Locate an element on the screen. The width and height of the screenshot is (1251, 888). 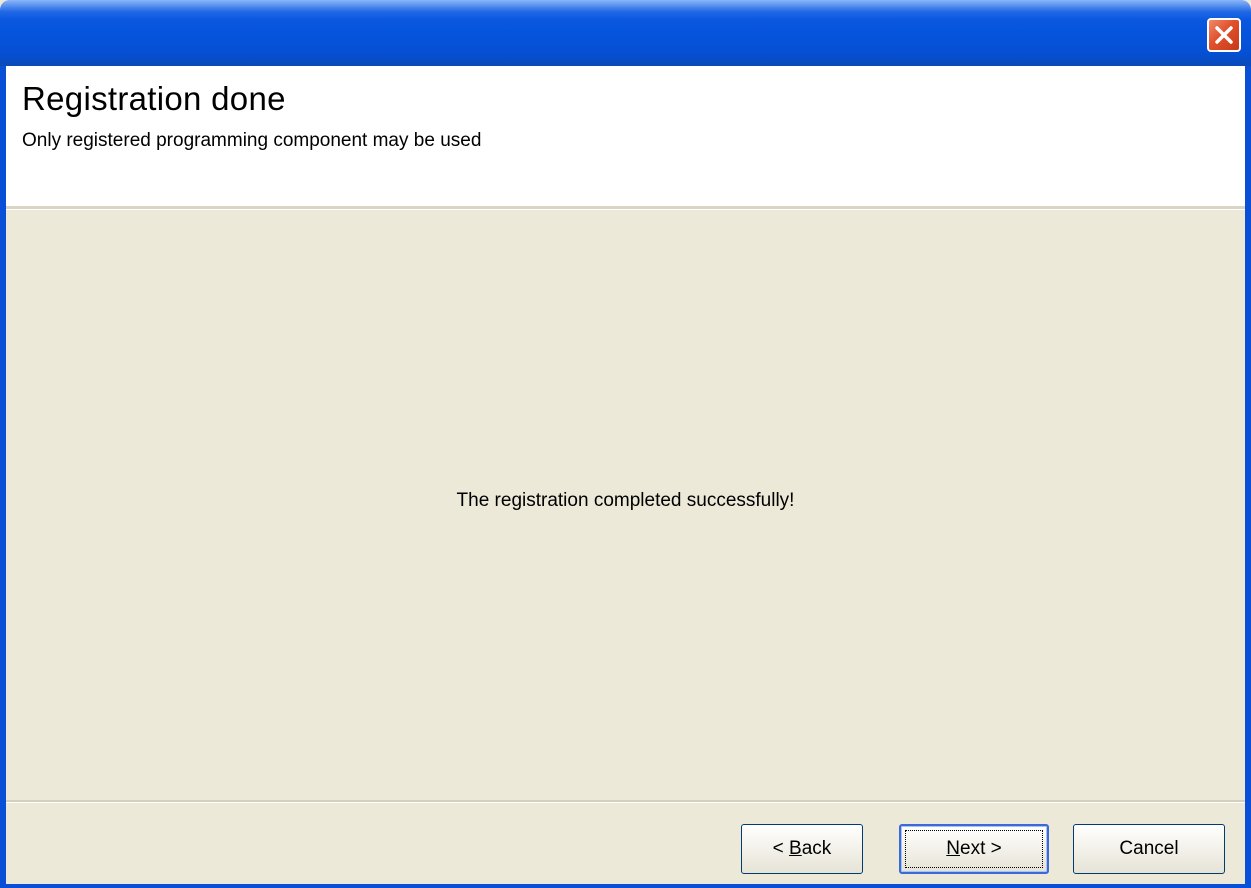
header-divider is located at coordinates (625, 208).